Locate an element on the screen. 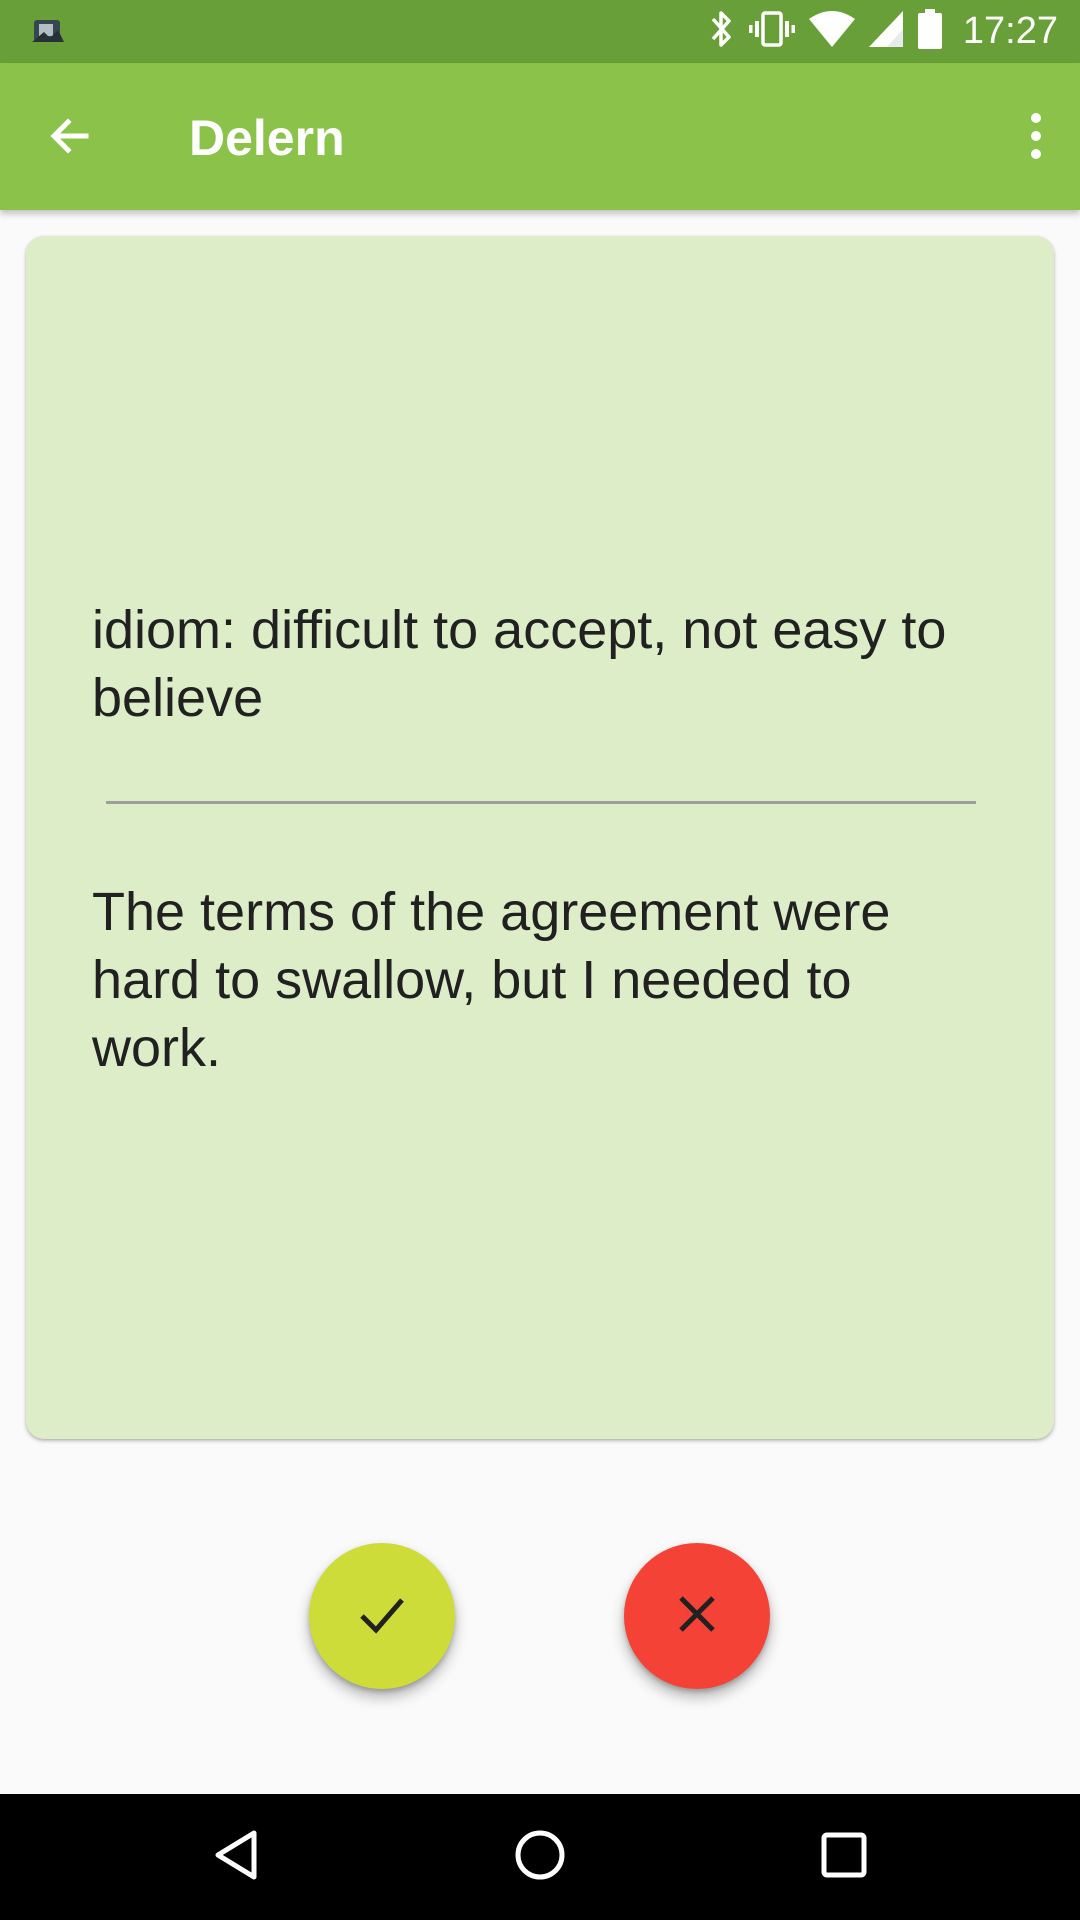 The width and height of the screenshot is (1080, 1920). arrow-back-icon is located at coordinates (70, 138).